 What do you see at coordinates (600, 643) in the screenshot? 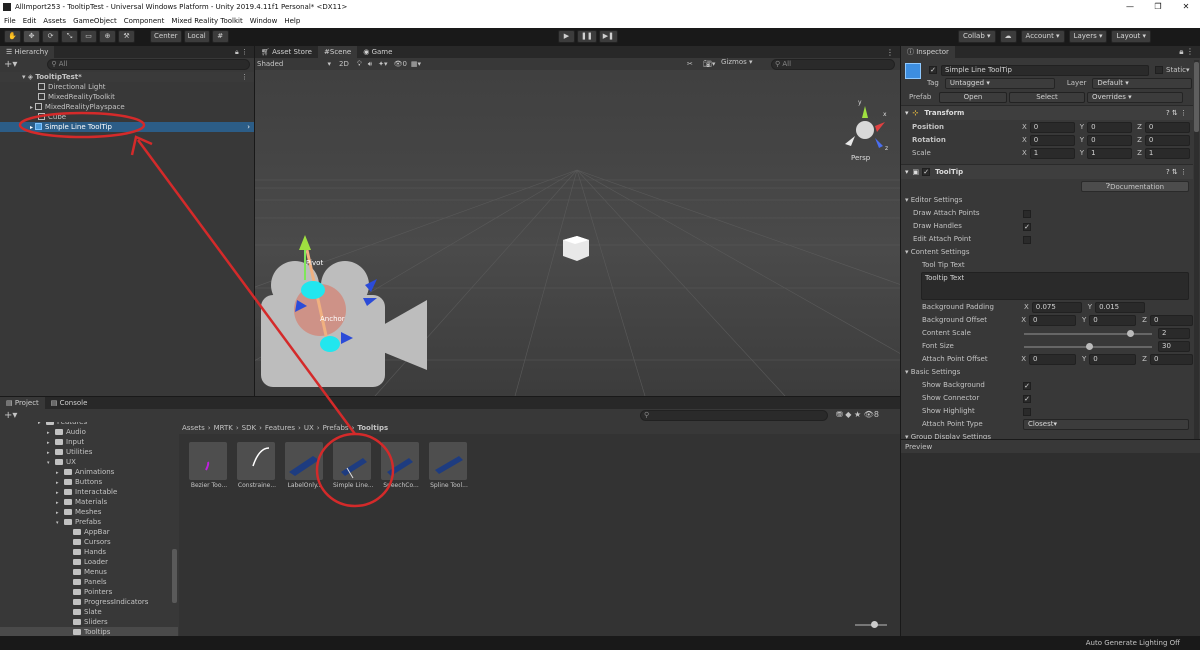
I see `status-bar: Auto Generate Lighting Off` at bounding box center [600, 643].